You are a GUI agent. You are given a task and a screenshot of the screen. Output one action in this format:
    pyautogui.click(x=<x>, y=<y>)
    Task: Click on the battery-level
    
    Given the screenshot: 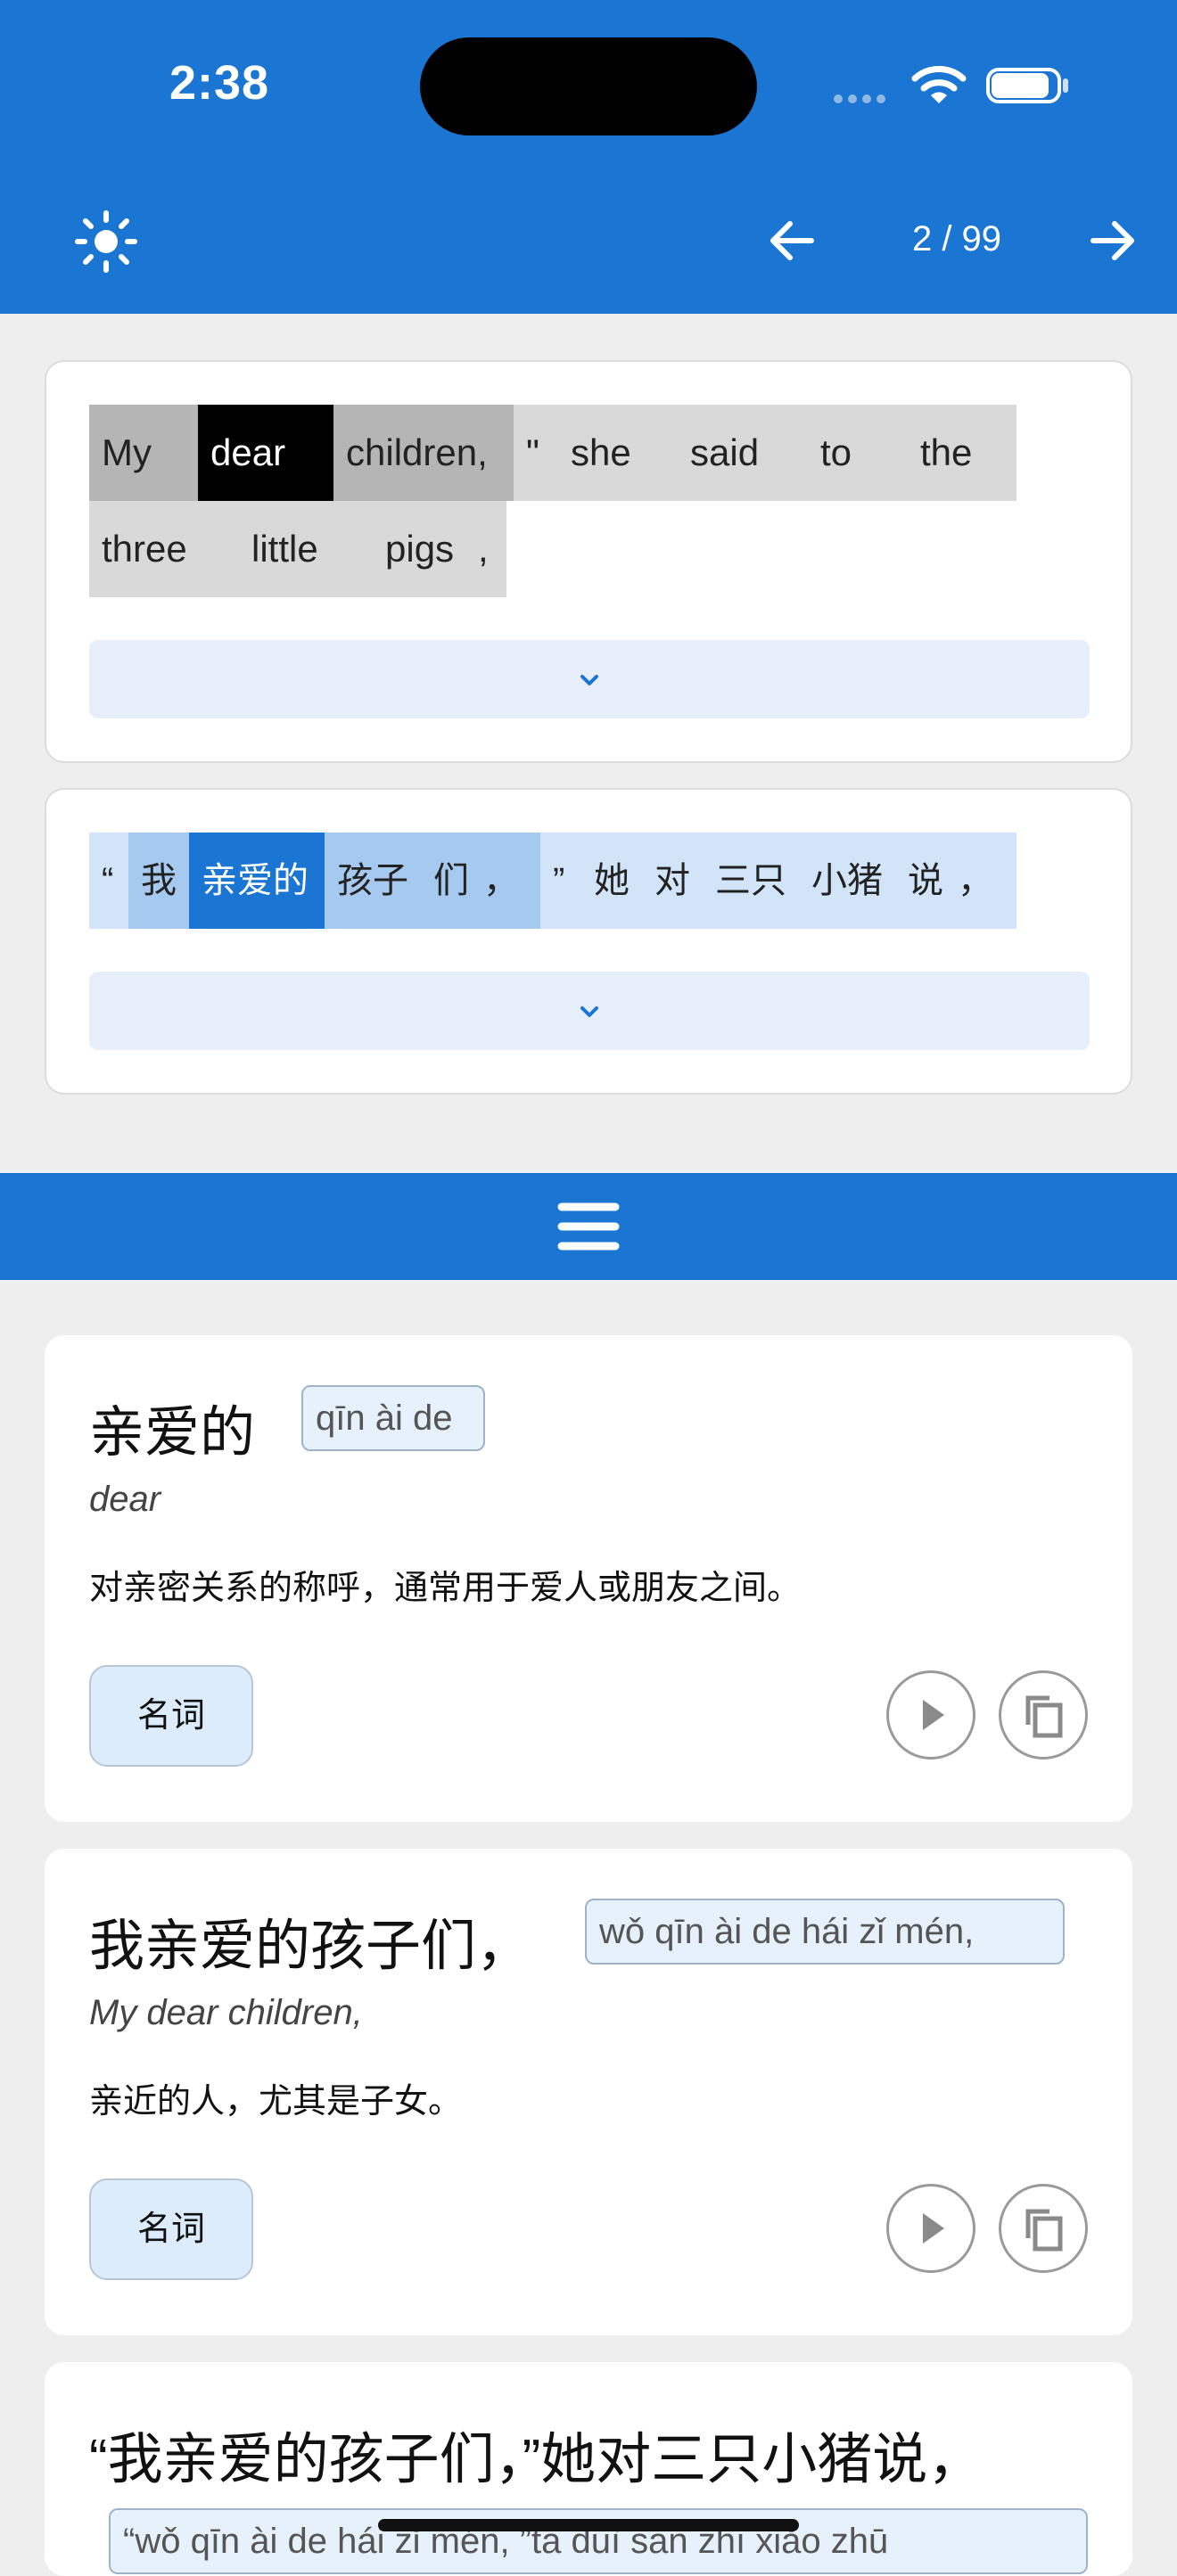 What is the action you would take?
    pyautogui.click(x=1020, y=85)
    